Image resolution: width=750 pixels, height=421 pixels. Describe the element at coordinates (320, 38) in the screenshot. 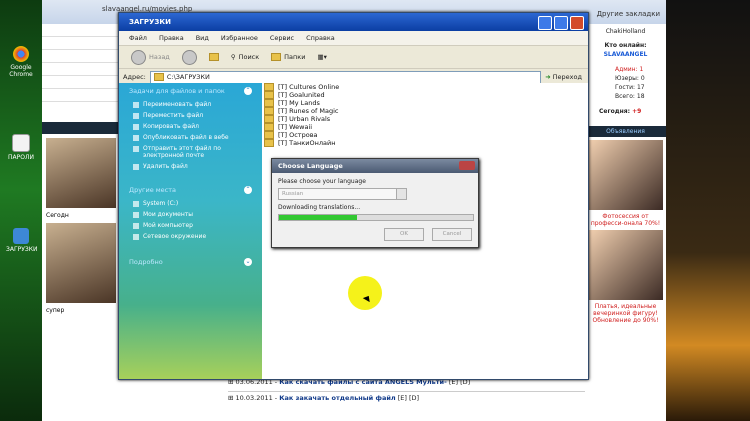

I see `menu-help: Справка` at that location.